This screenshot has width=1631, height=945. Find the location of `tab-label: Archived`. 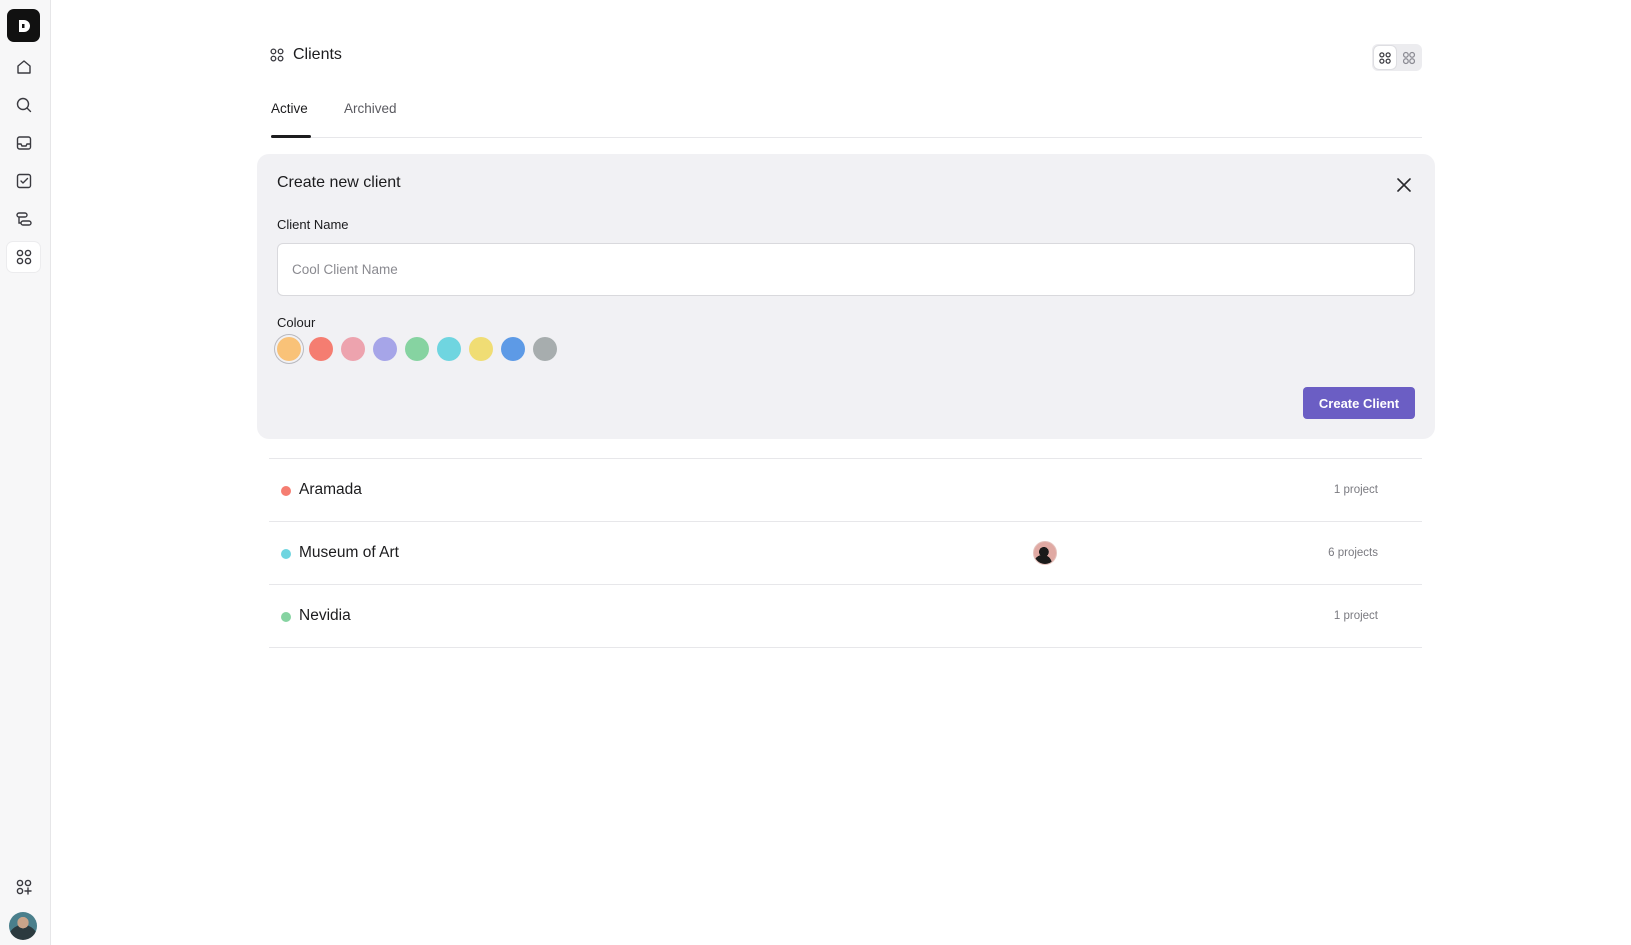

tab-label: Archived is located at coordinates (370, 108).